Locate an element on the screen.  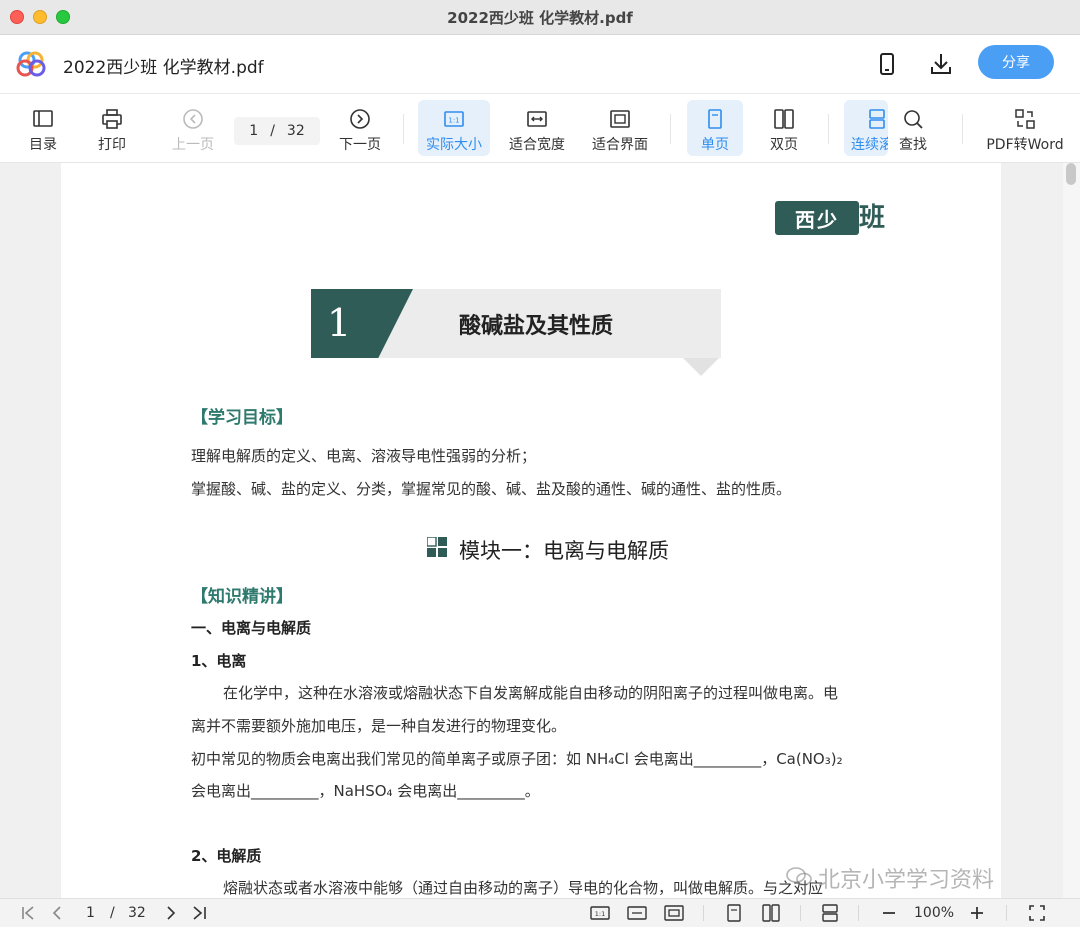
minimize-window-button is located at coordinates (40, 17).